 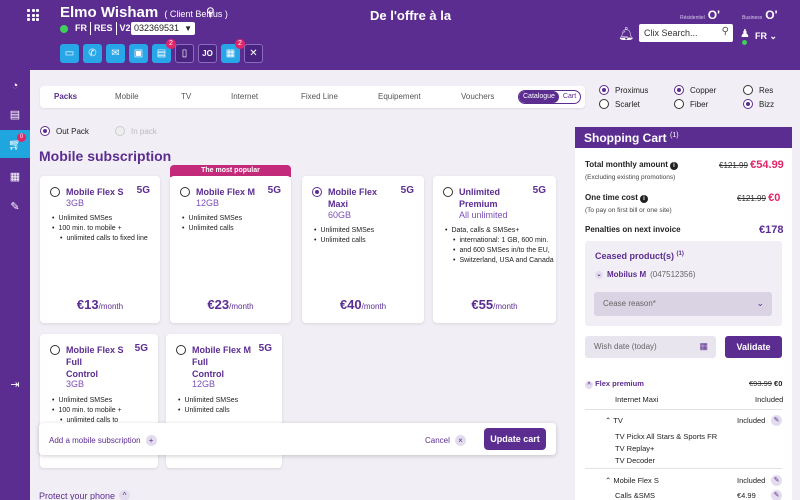 I want to click on tools-icon: ✕, so click(x=253, y=53).